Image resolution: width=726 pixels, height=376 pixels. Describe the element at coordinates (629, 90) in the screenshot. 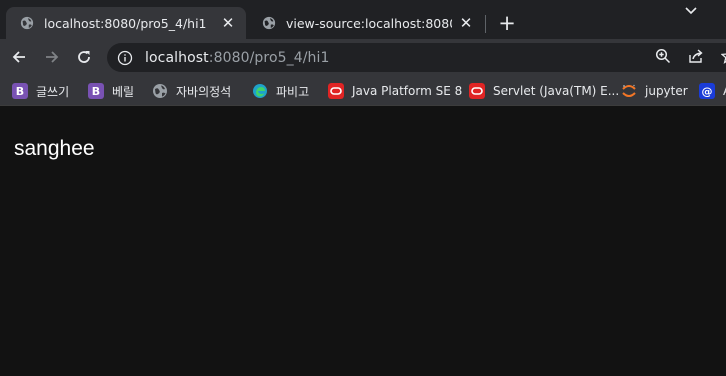

I see `jupyter-icon` at that location.